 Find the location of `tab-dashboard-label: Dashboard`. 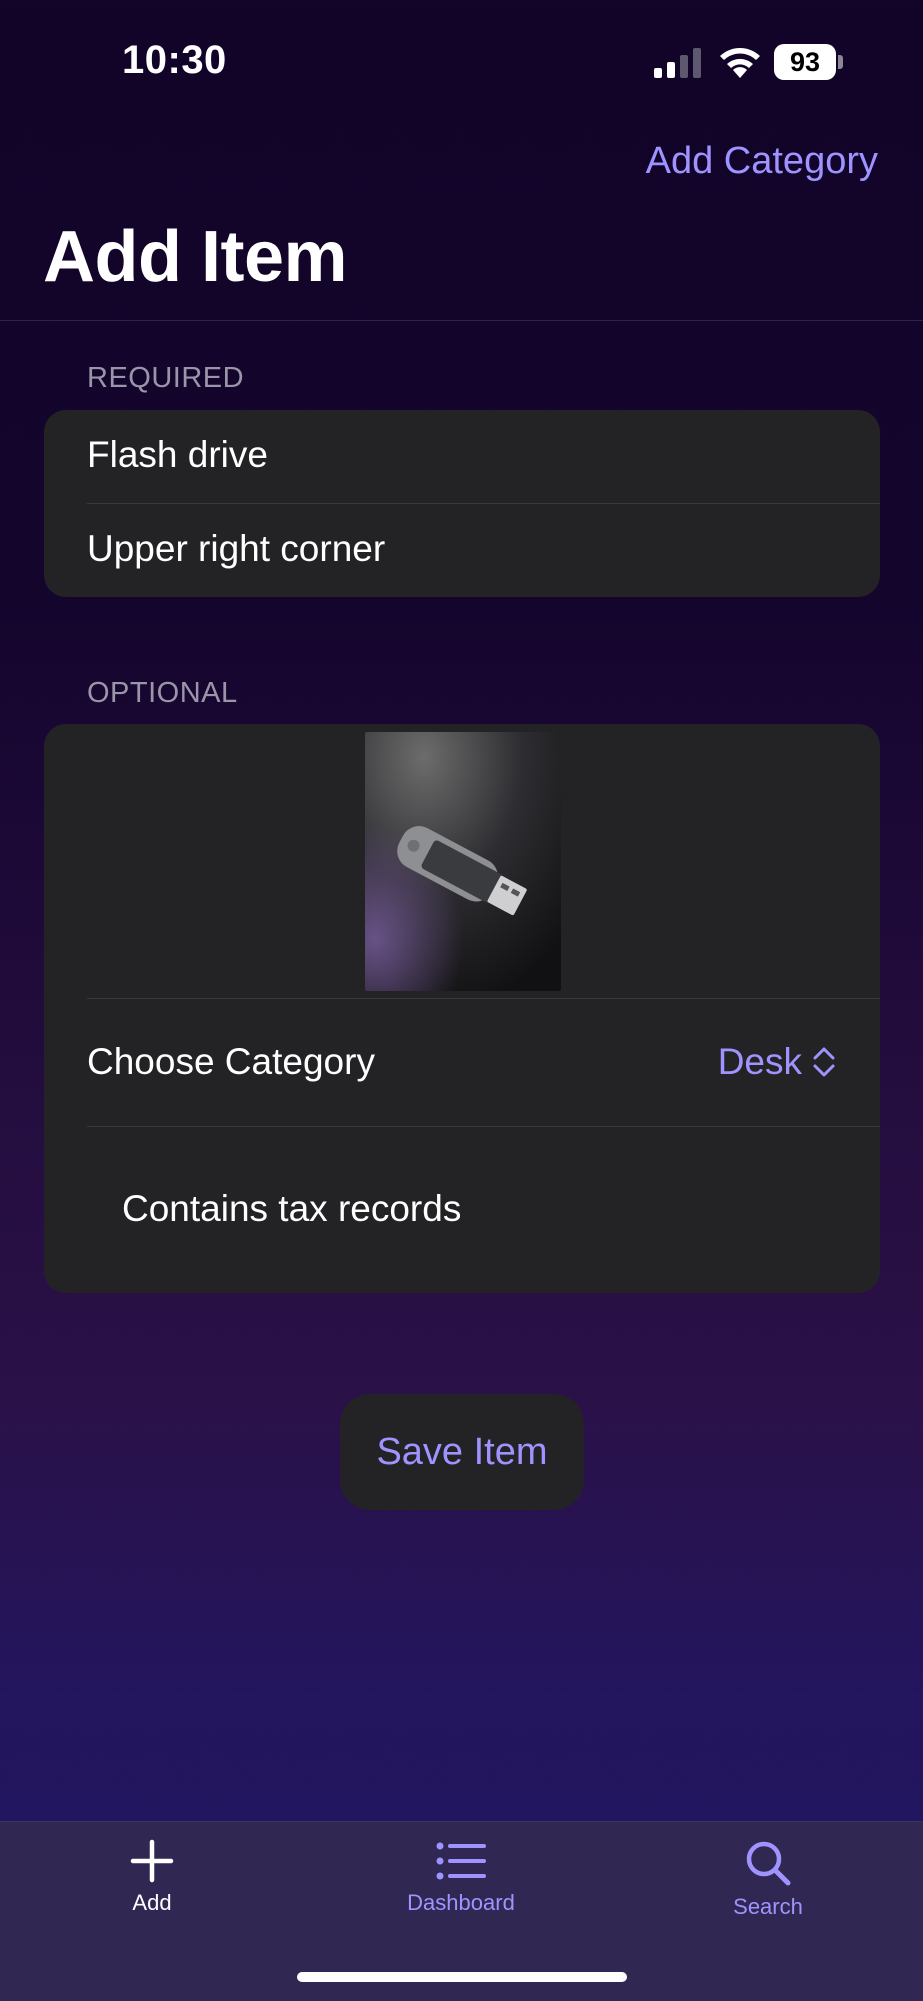

tab-dashboard-label: Dashboard is located at coordinates (461, 1902).